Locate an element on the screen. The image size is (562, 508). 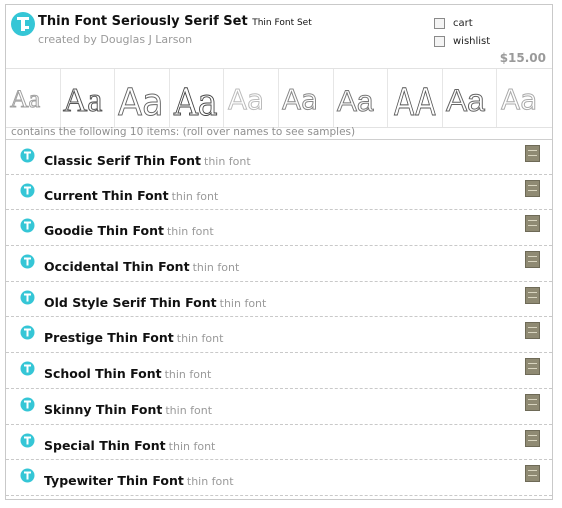
item-text: Current Thin Font thin font is located at coordinates (131, 194).